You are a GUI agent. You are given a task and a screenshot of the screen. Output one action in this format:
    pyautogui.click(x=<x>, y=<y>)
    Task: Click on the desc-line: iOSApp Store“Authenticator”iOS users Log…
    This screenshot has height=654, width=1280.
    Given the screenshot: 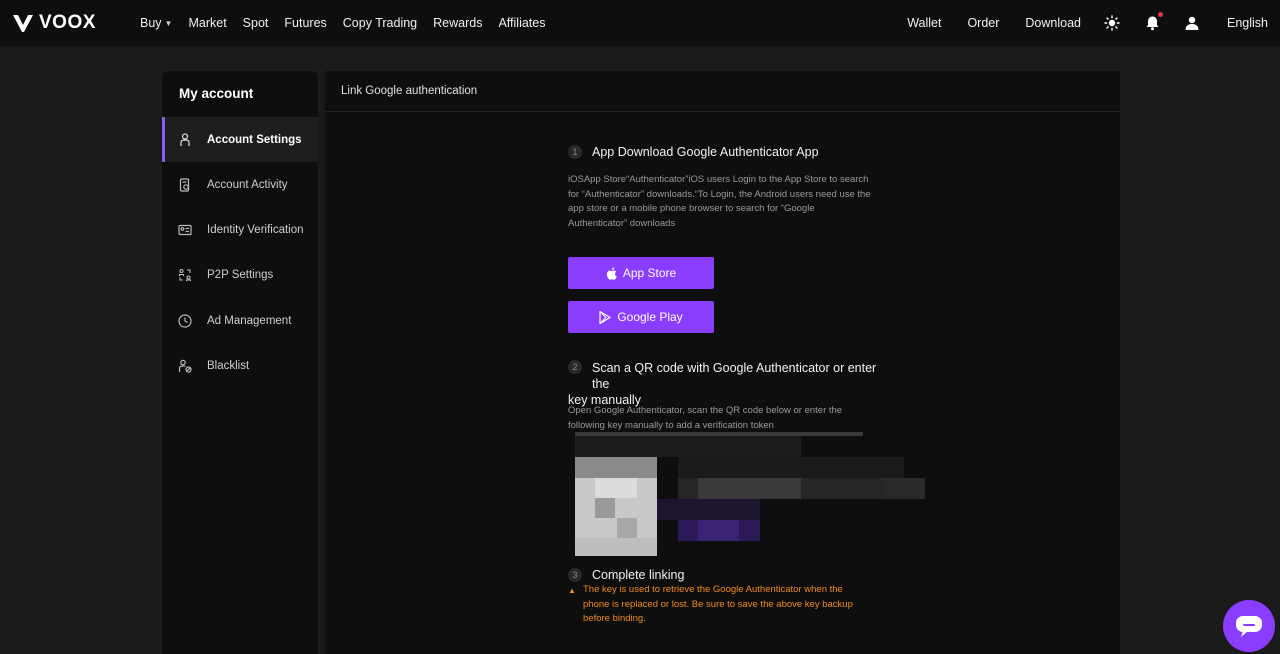 What is the action you would take?
    pyautogui.click(x=718, y=179)
    